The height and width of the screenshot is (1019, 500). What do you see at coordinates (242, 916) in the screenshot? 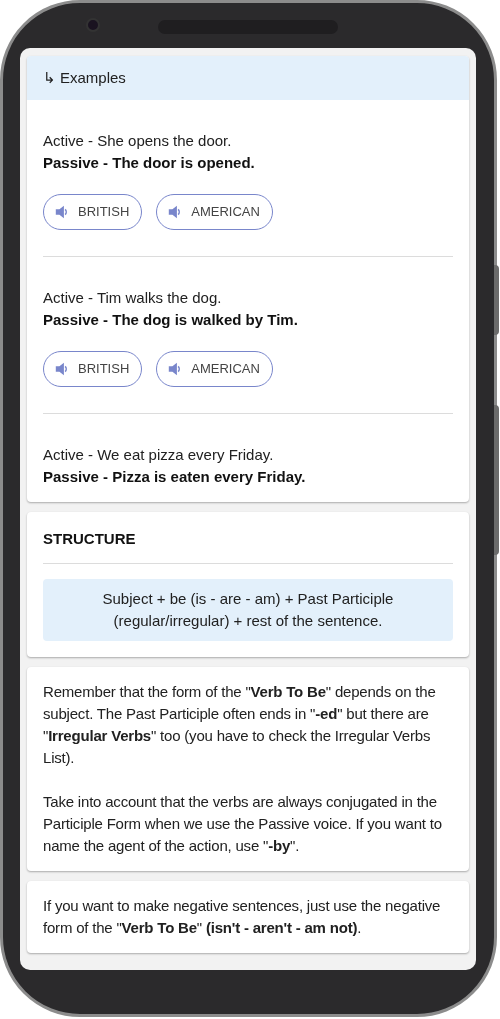
I see `paragraph: If you want to make negative sentences, just use the negative form of the "Verb To Be" (isn't - aren't - am not).` at bounding box center [242, 916].